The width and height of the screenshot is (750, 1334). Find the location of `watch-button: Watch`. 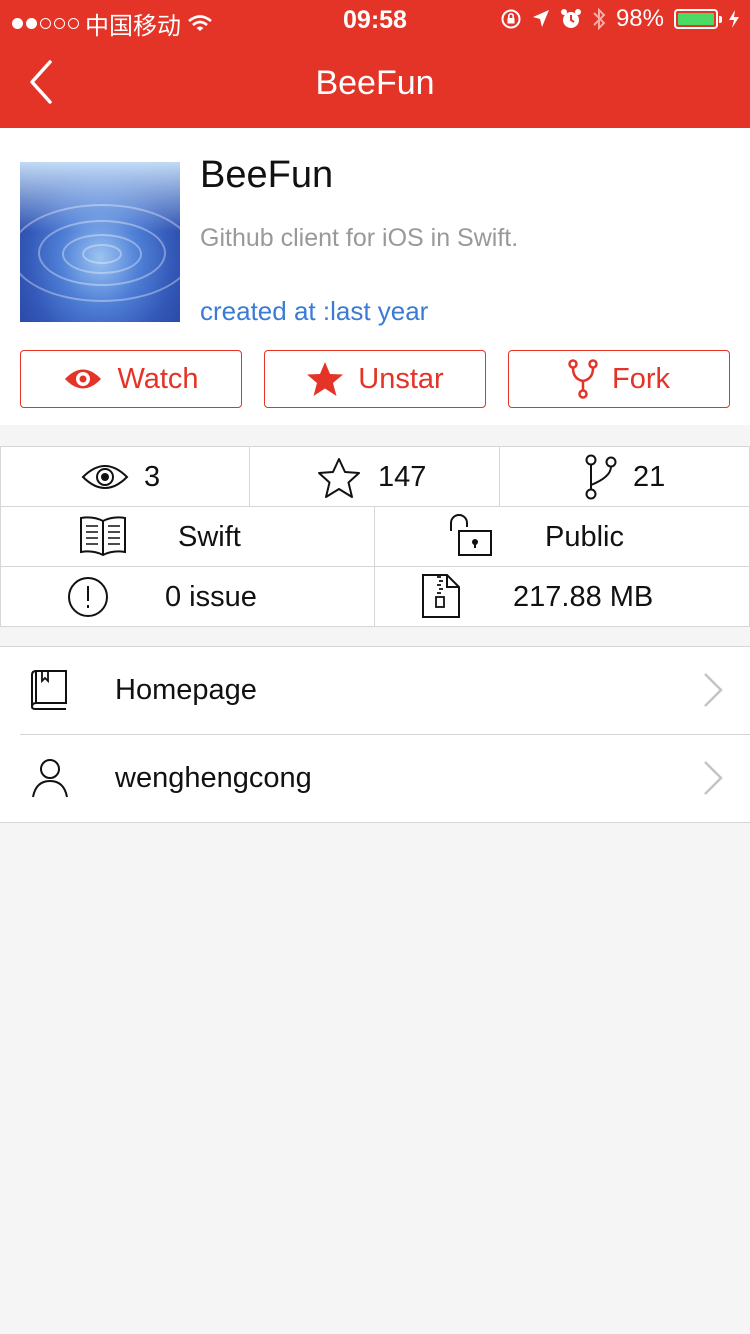

watch-button: Watch is located at coordinates (131, 379).